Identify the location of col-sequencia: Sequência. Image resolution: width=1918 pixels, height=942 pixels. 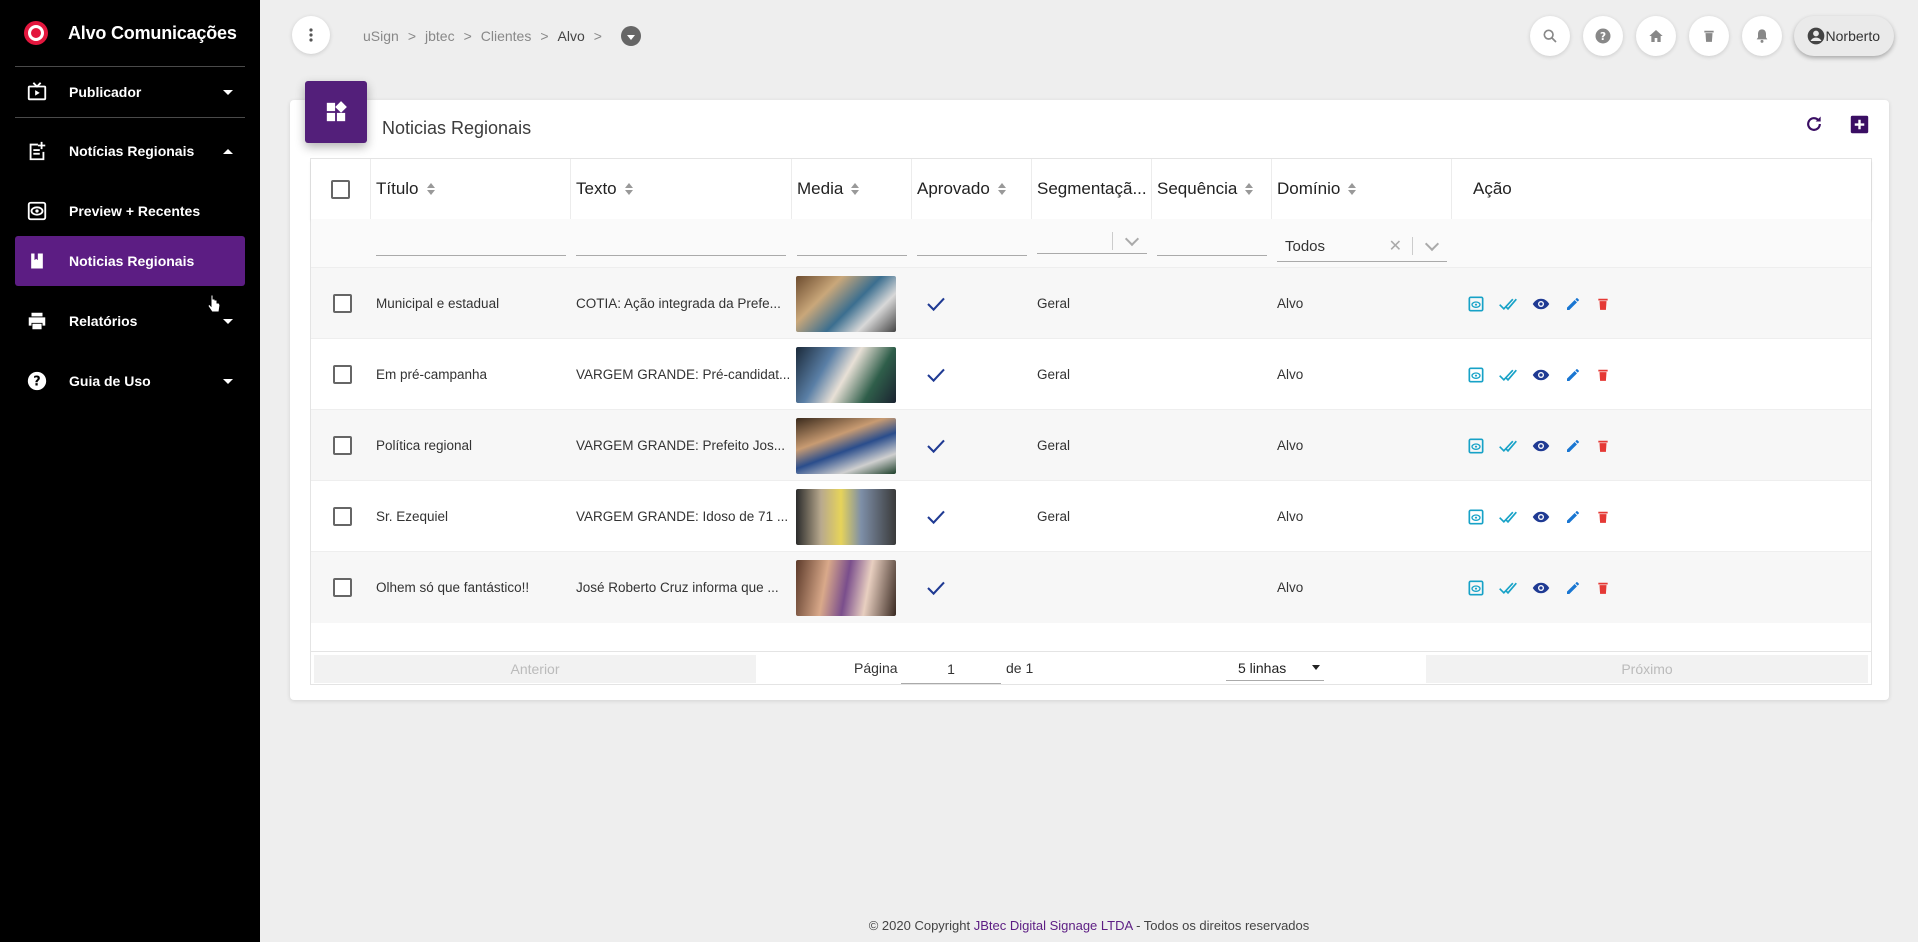
(1212, 189).